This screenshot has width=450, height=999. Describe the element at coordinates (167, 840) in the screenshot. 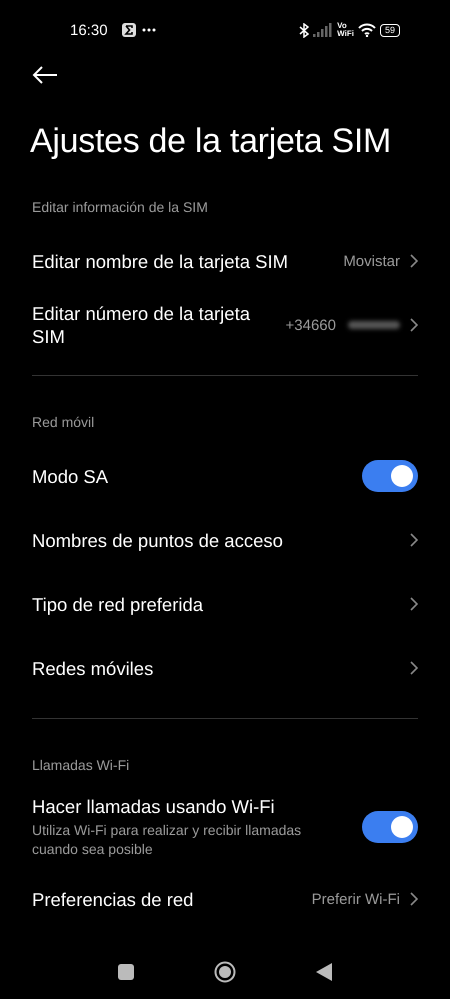

I see `setting-description: Utiliza Wi-Fi para realizar y recibir llamadas cuando sea posible` at that location.